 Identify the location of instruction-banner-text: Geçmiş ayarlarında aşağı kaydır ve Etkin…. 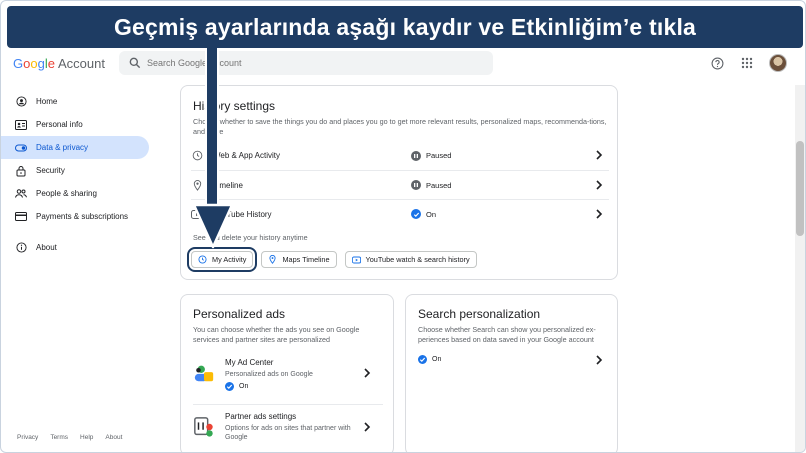
(405, 26).